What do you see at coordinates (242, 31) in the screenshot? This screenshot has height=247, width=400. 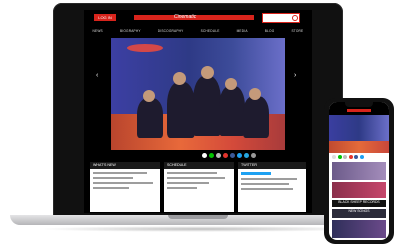 I see `nav-item-media: MEDIA` at bounding box center [242, 31].